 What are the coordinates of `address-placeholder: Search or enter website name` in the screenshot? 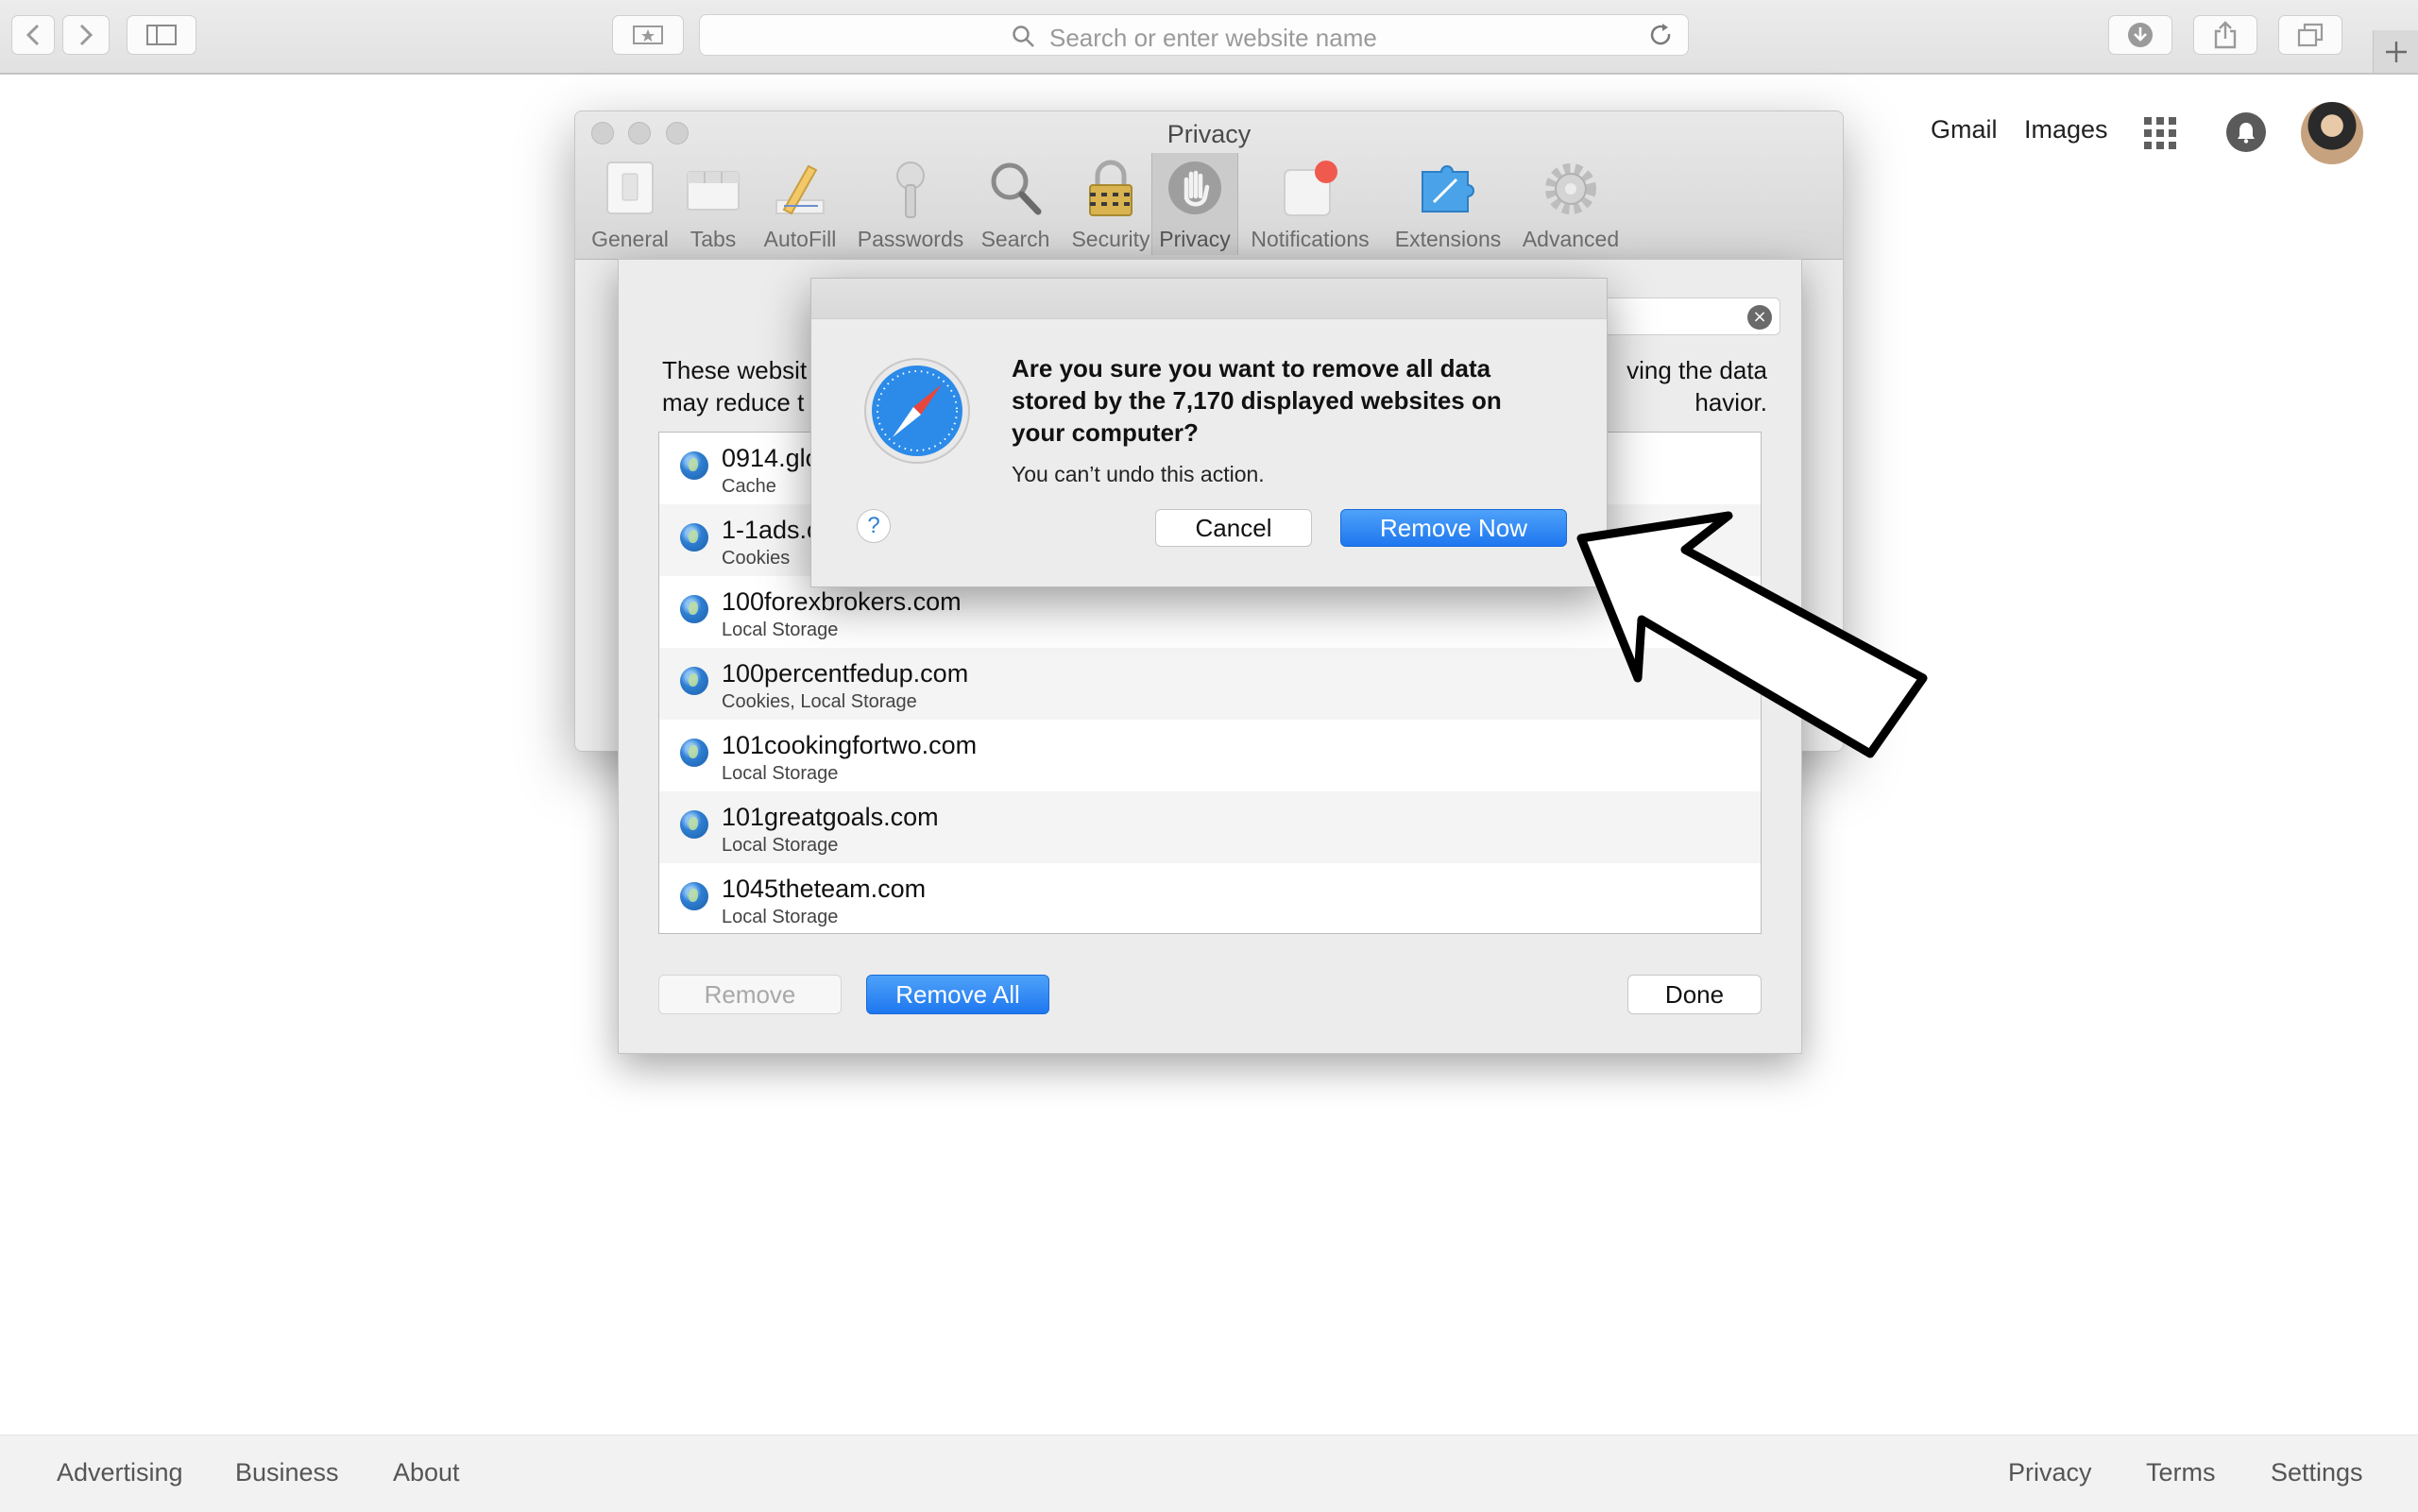 It's located at (1213, 38).